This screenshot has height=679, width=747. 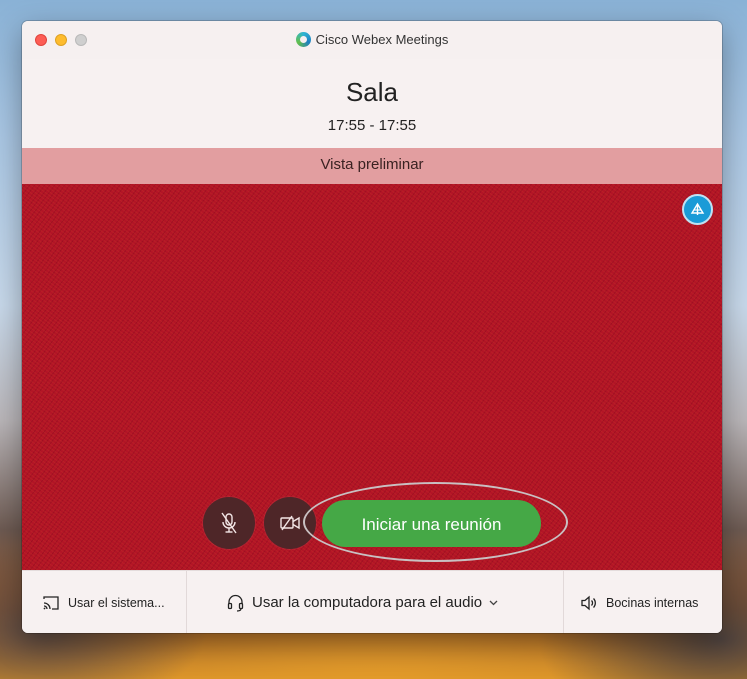 I want to click on speaker-button: Bocinas internas, so click(x=639, y=602).